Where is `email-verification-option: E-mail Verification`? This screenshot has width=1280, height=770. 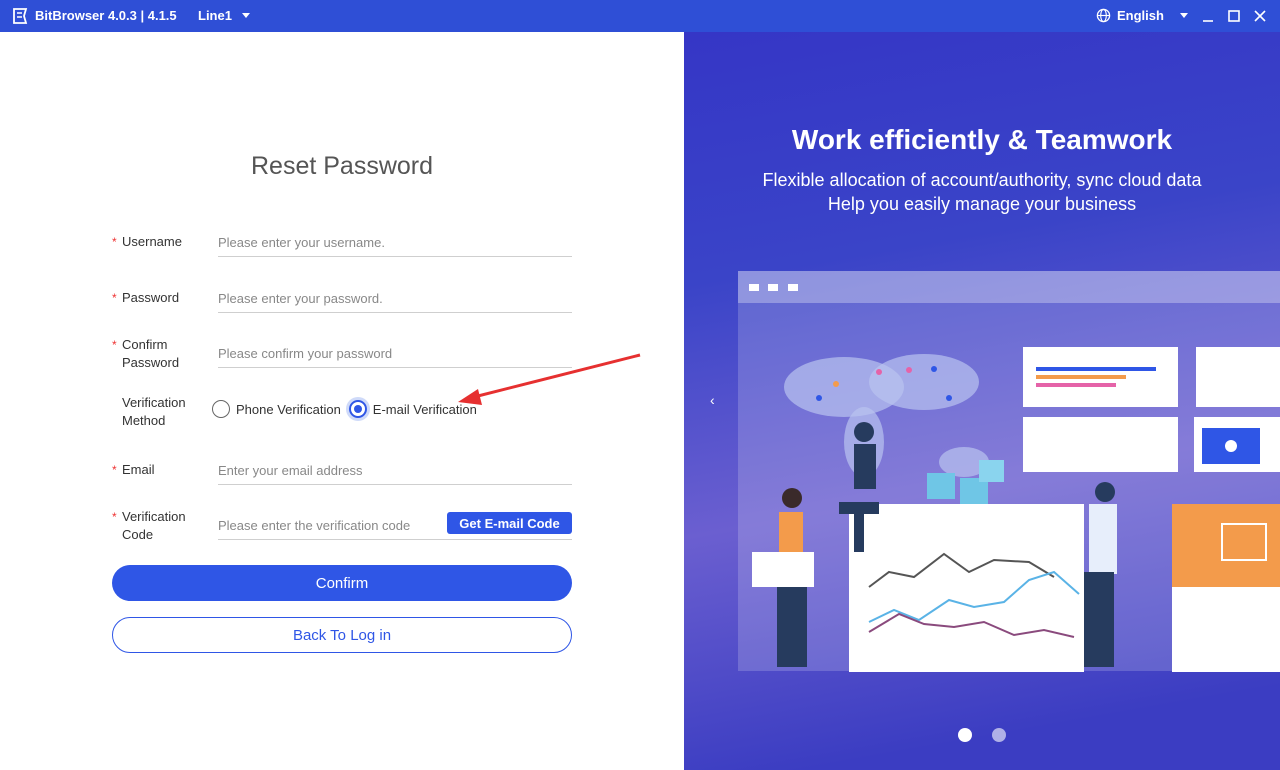 email-verification-option: E-mail Verification is located at coordinates (412, 409).